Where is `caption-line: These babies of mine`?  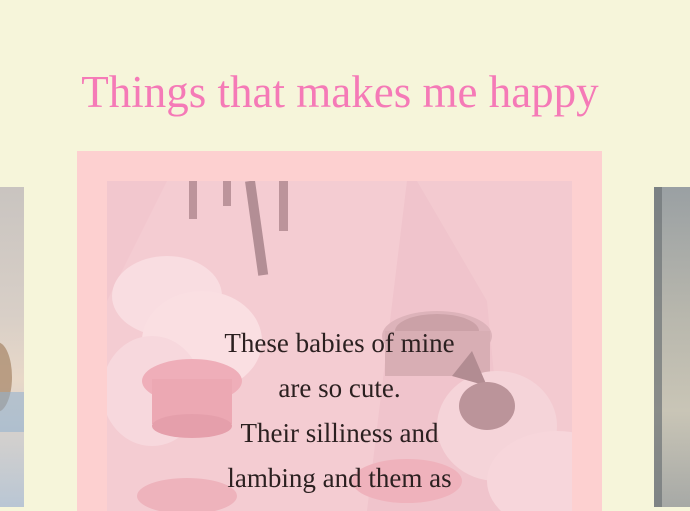
caption-line: These babies of mine is located at coordinates (339, 343).